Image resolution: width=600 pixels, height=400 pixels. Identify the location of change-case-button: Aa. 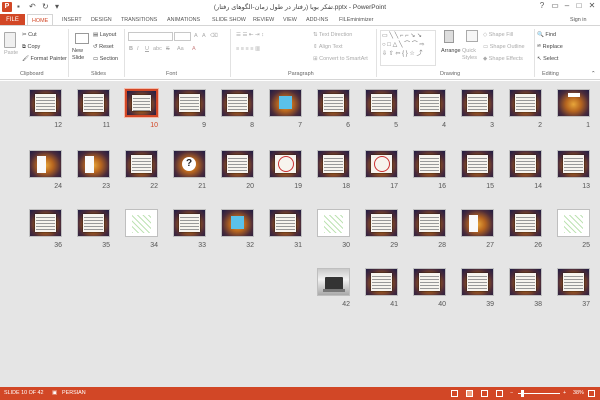
(180, 49).